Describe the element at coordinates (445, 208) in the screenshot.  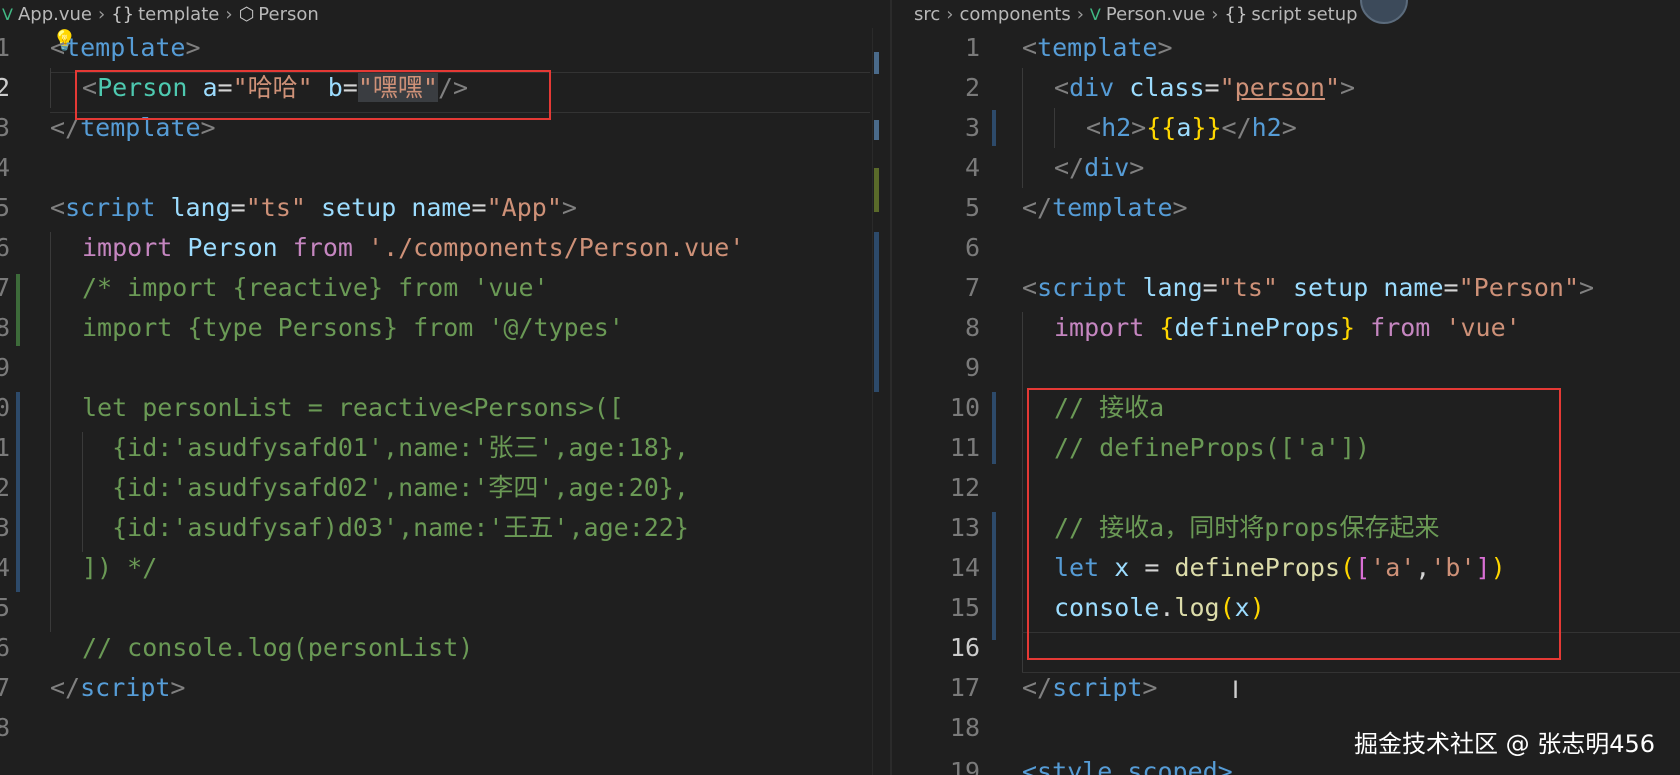
I see `code-line: 5 <script lang="ts" setup name="App">` at that location.